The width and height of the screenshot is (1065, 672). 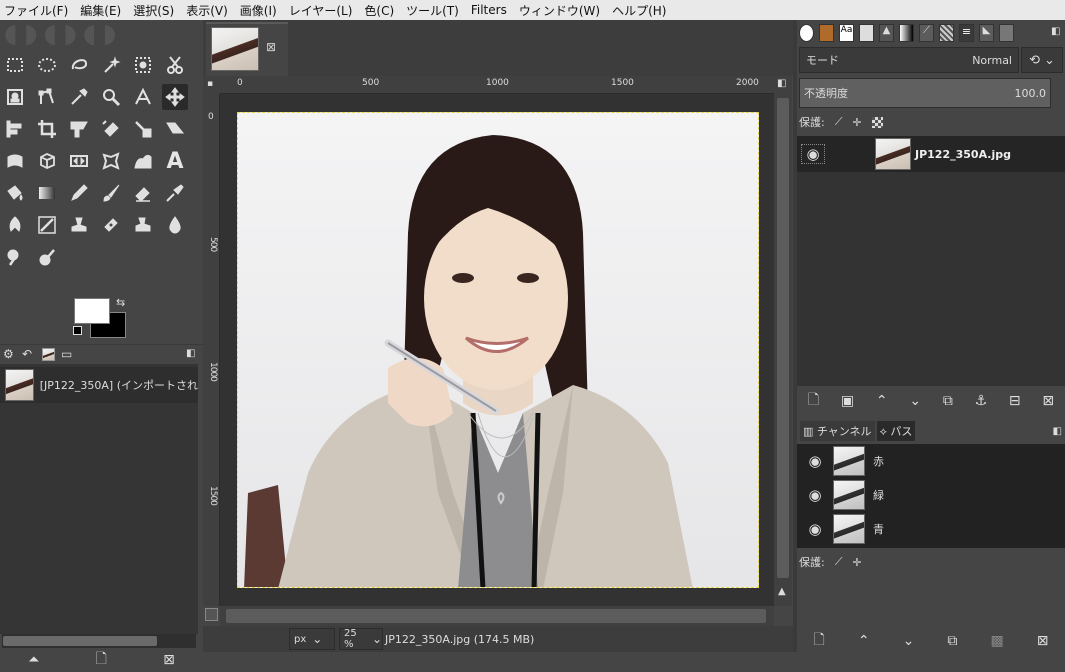 I want to click on channel-to-selection-icon: ▩, so click(x=996, y=641).